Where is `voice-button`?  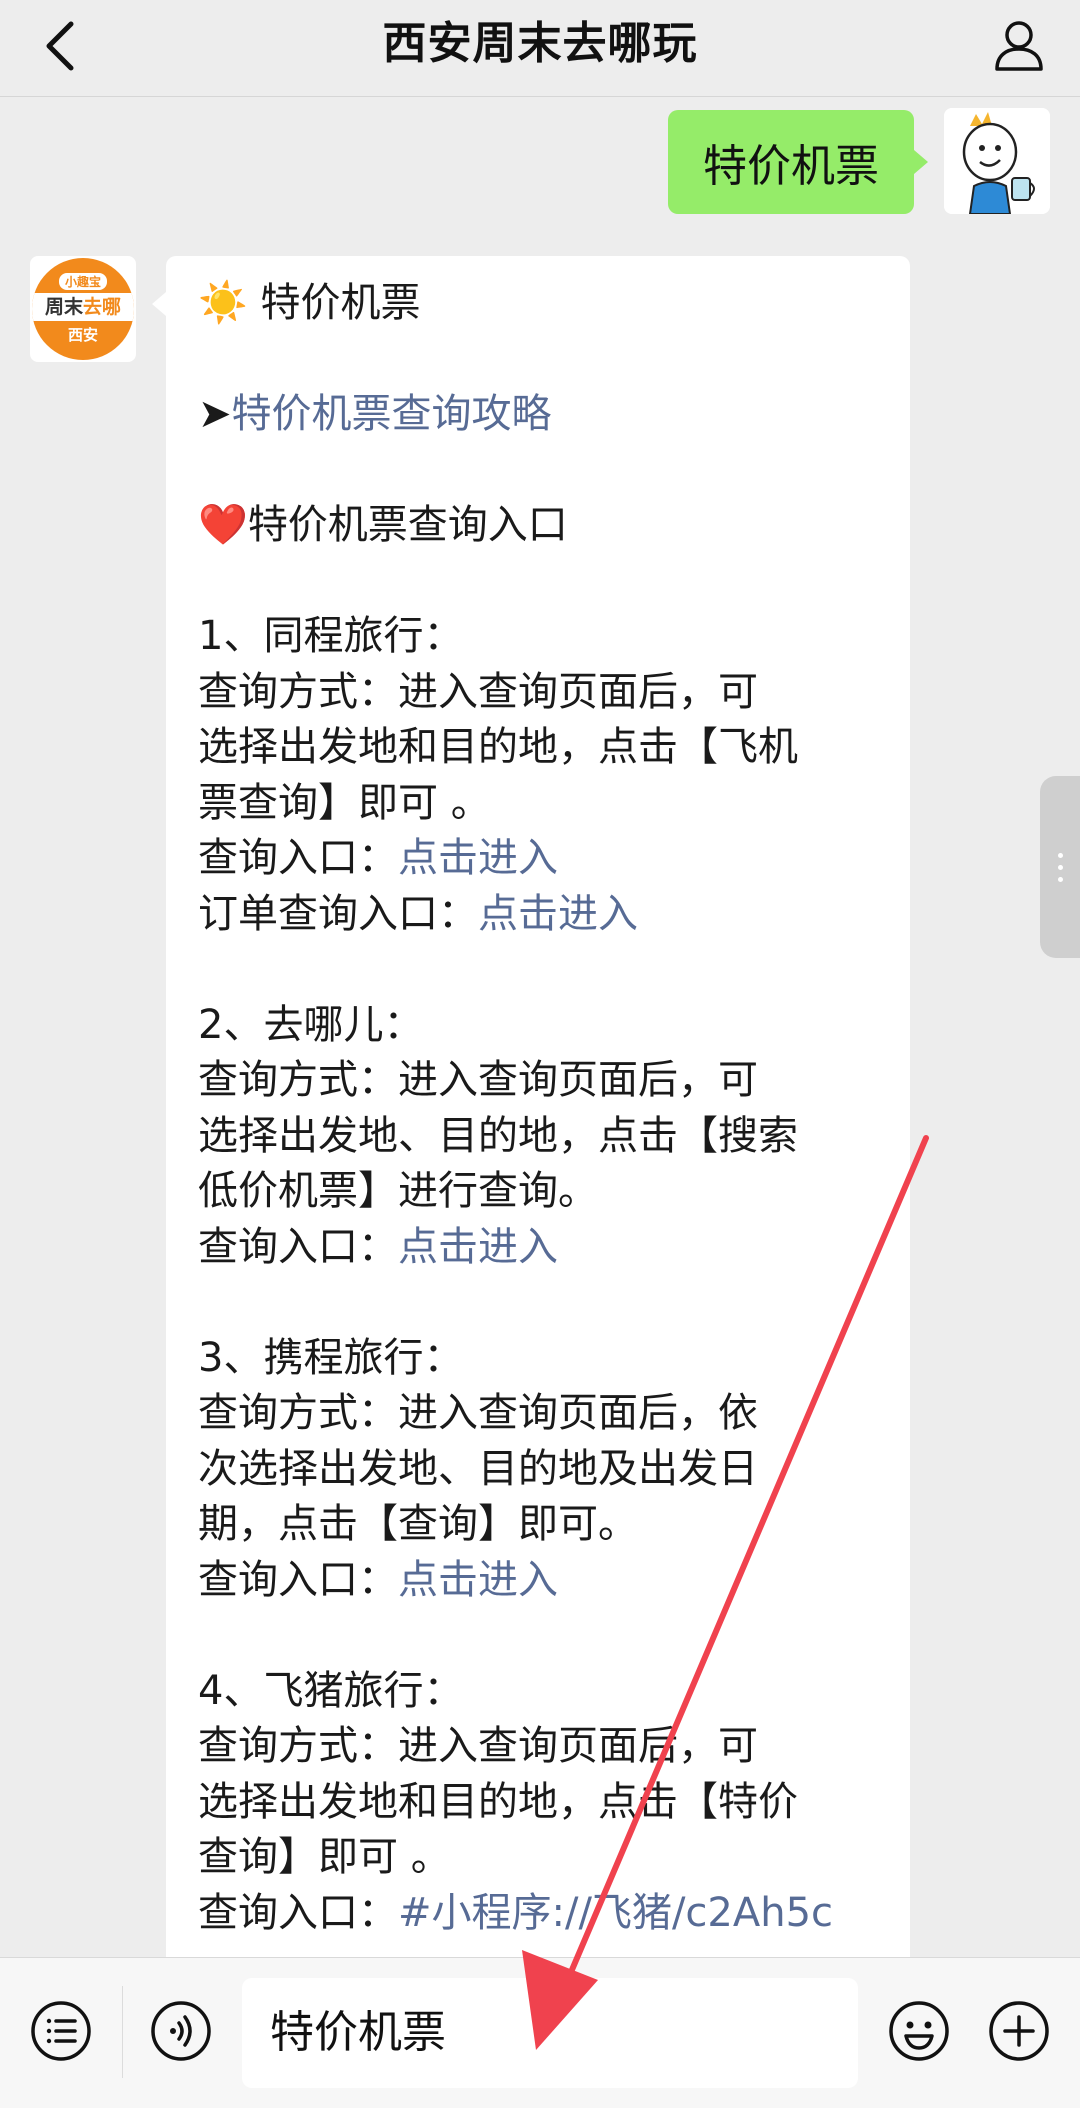
voice-button is located at coordinates (181, 2031).